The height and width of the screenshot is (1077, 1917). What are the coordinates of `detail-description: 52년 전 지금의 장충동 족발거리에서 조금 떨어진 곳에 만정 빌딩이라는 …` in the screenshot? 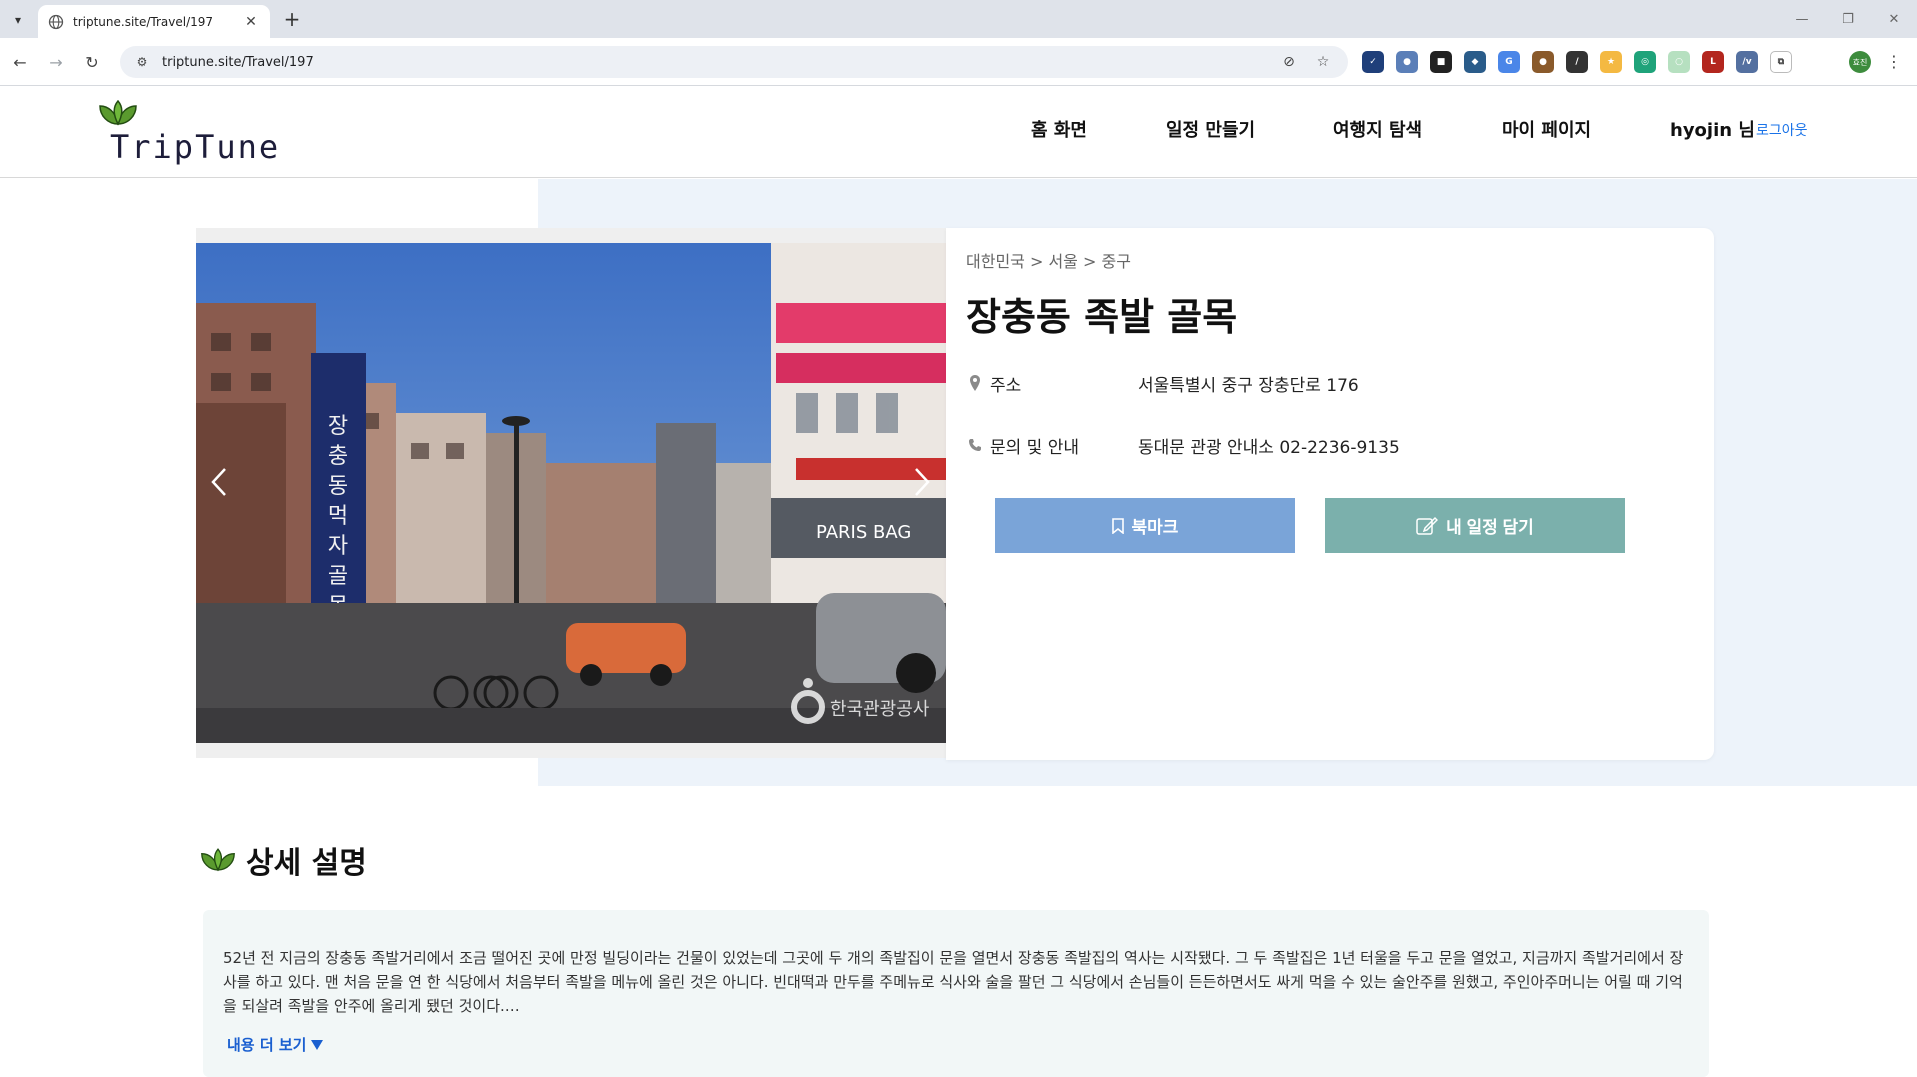 It's located at (953, 982).